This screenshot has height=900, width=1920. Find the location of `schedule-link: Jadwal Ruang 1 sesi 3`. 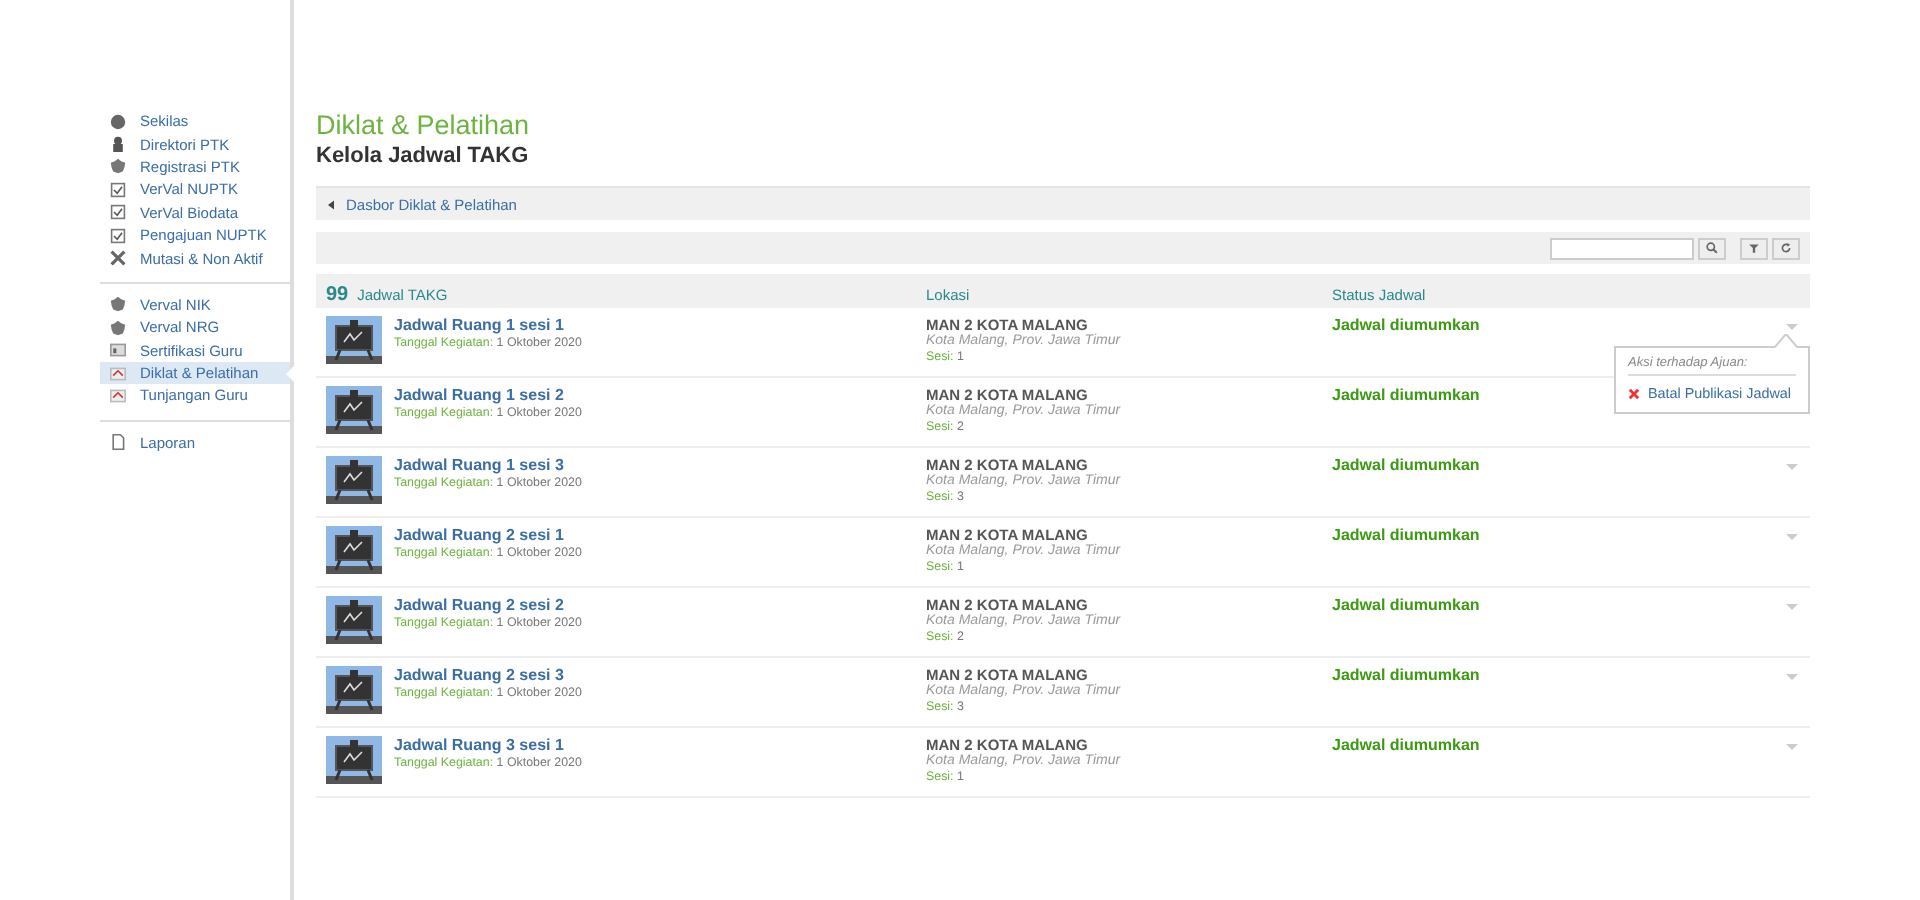

schedule-link: Jadwal Ruang 1 sesi 3 is located at coordinates (488, 465).